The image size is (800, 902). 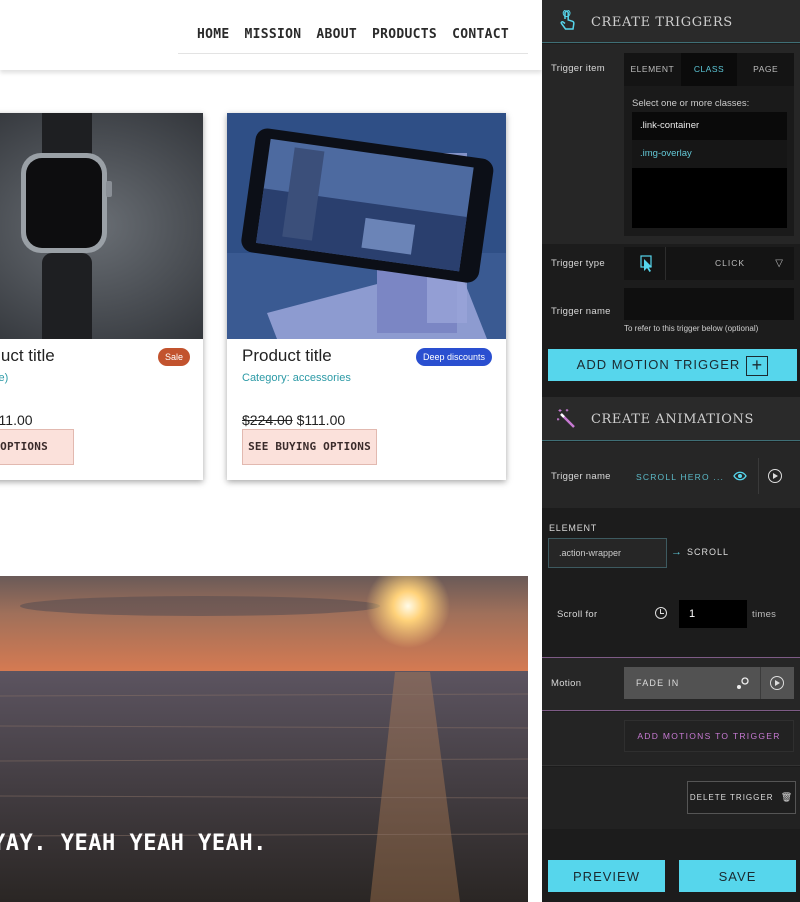 I want to click on class-list: .link-container .img-overlay, so click(x=709, y=170).